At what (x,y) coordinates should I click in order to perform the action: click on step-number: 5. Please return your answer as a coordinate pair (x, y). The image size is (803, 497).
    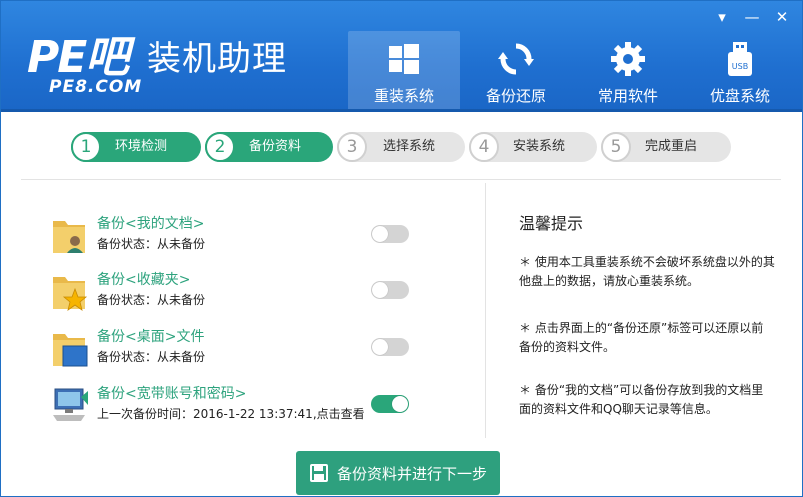
    Looking at the image, I should click on (616, 147).